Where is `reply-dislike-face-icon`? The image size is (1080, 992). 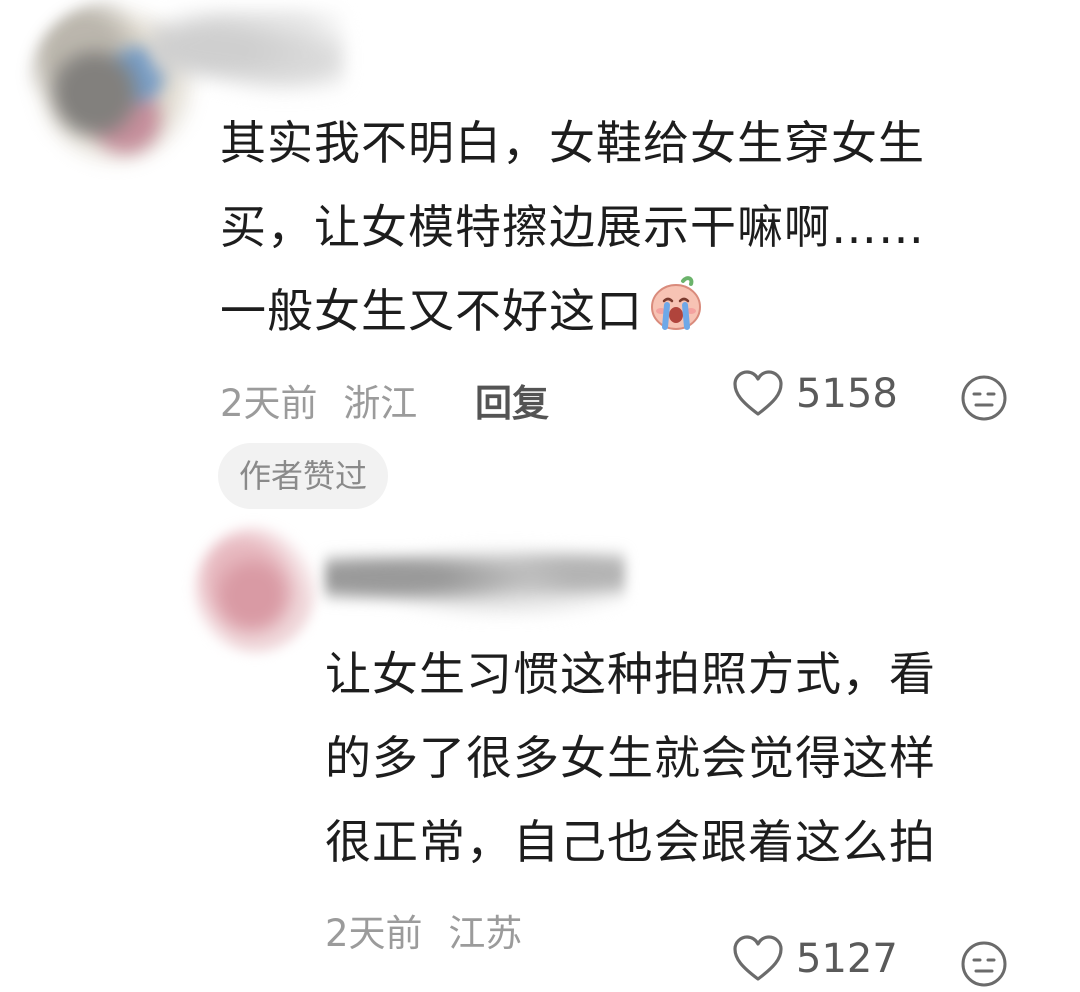
reply-dislike-face-icon is located at coordinates (984, 964).